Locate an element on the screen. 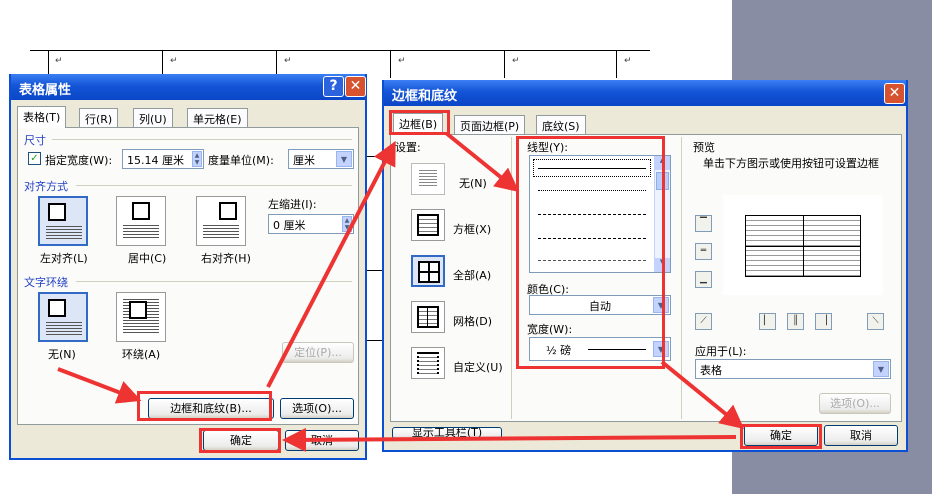 This screenshot has width=932, height=494. tab-shading: 底纹(S) is located at coordinates (561, 125).